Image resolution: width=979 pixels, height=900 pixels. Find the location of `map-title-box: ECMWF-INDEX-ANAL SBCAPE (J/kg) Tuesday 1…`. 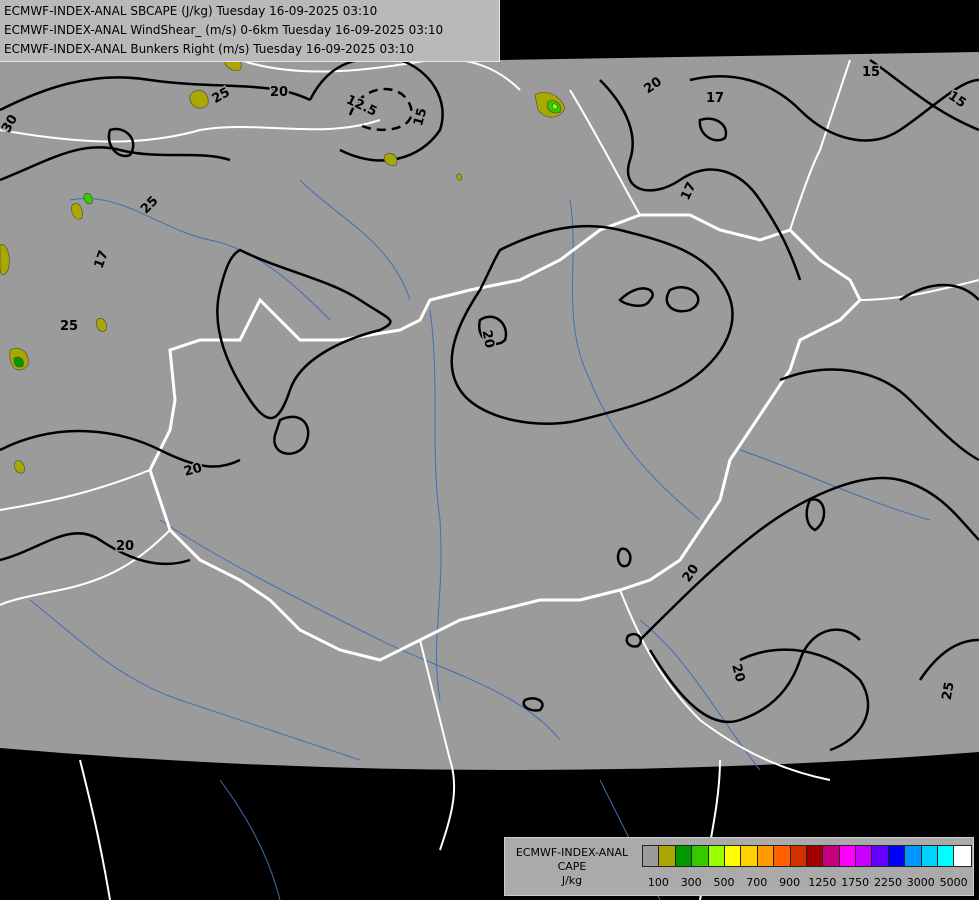

map-title-box: ECMWF-INDEX-ANAL SBCAPE (J/kg) Tuesday 1… is located at coordinates (250, 31).